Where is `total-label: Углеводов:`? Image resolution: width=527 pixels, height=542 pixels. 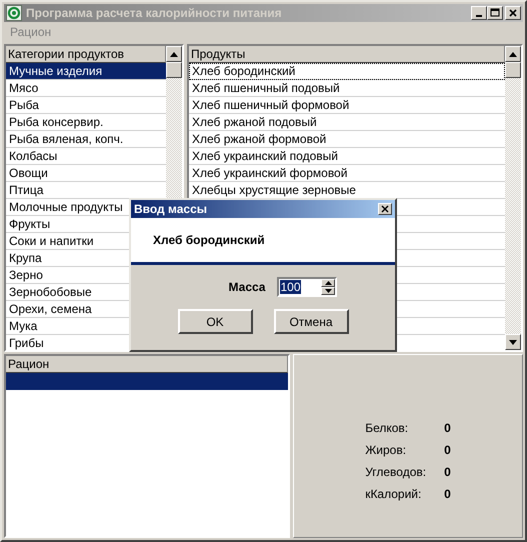 total-label: Углеводов: is located at coordinates (395, 472).